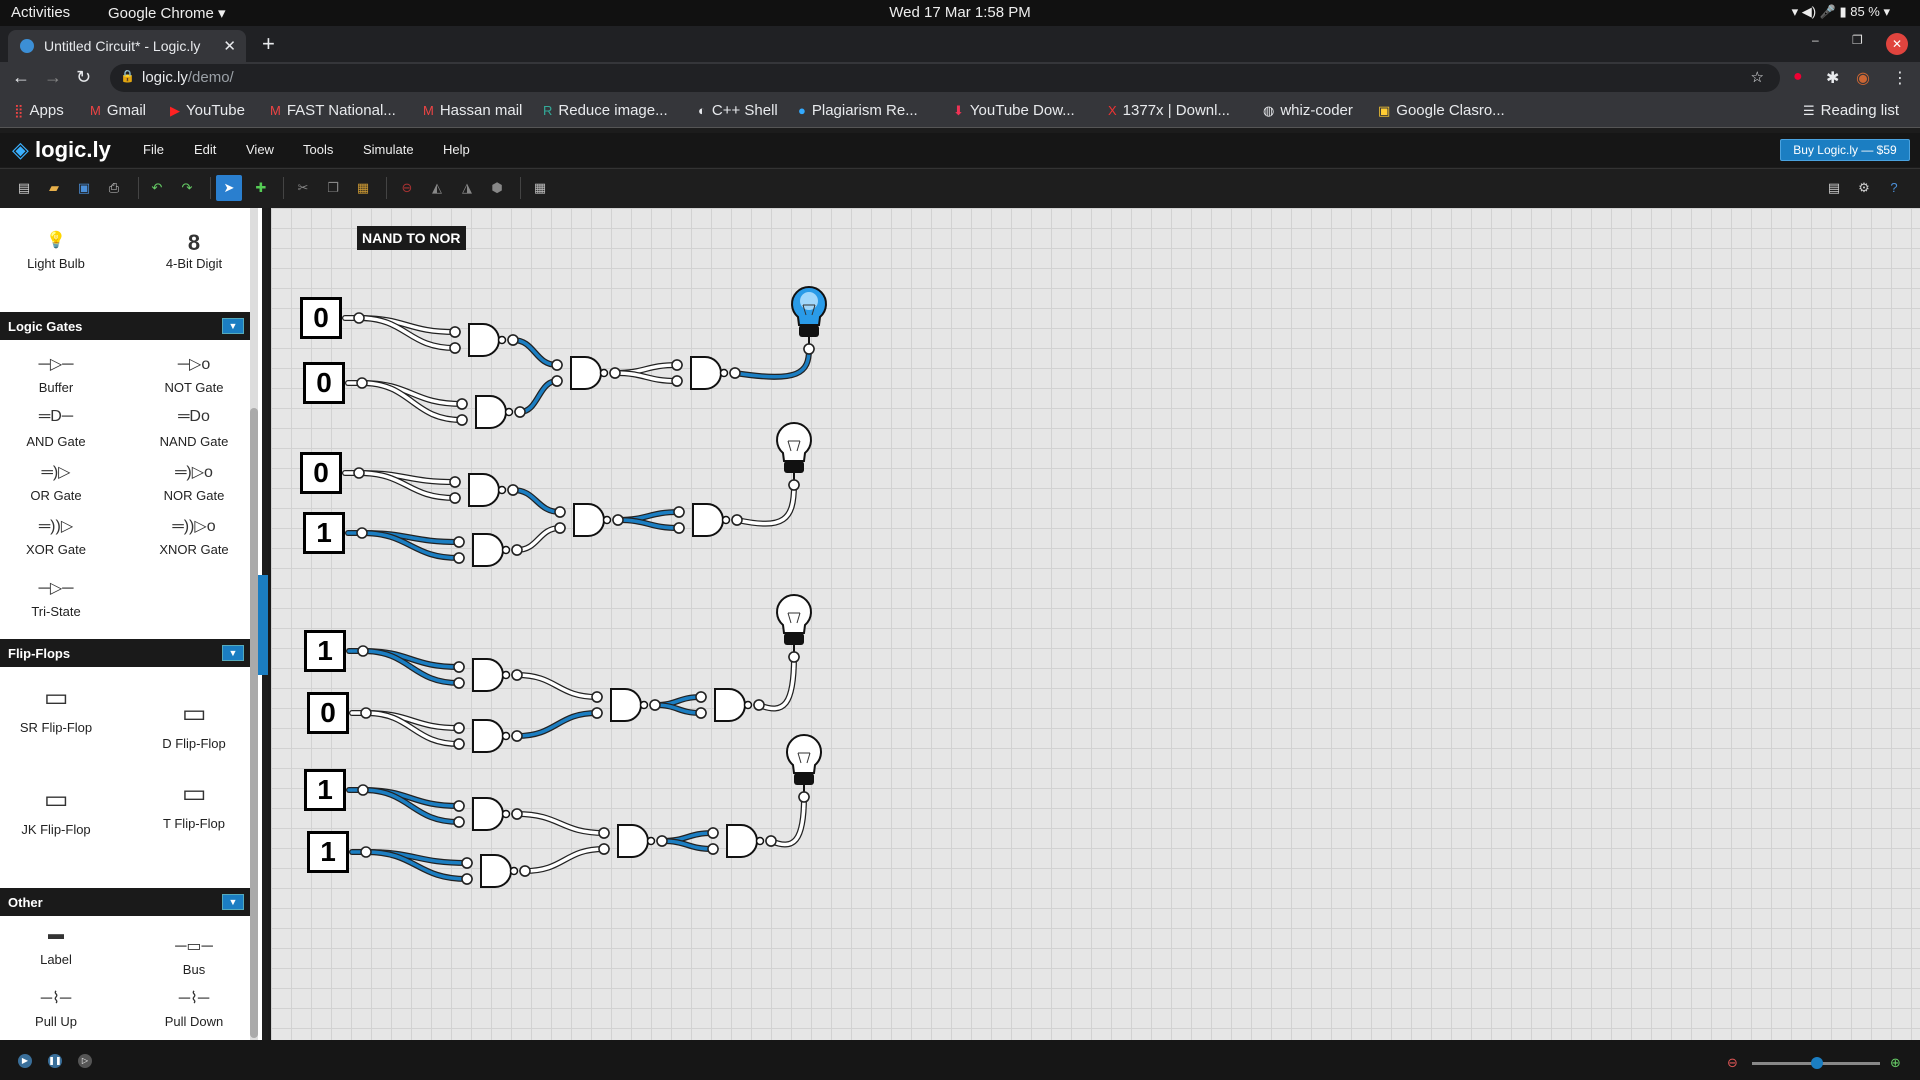 Image resolution: width=1920 pixels, height=1080 pixels. What do you see at coordinates (1834, 188) in the screenshot?
I see `notes-icon: ▤` at bounding box center [1834, 188].